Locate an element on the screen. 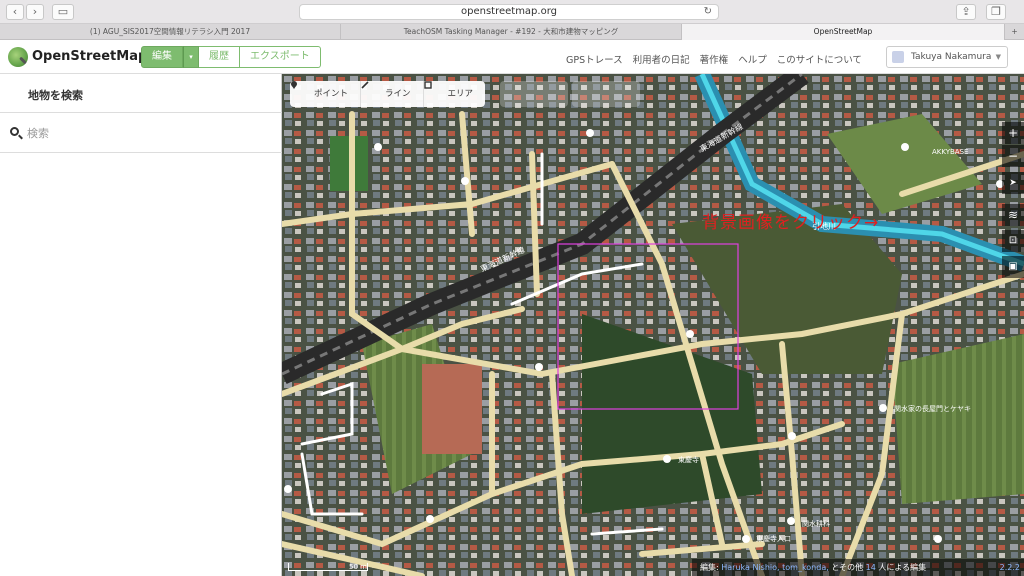 Image resolution: width=1024 pixels, height=576 pixels. chevron-down-icon: ▼ is located at coordinates (998, 57).